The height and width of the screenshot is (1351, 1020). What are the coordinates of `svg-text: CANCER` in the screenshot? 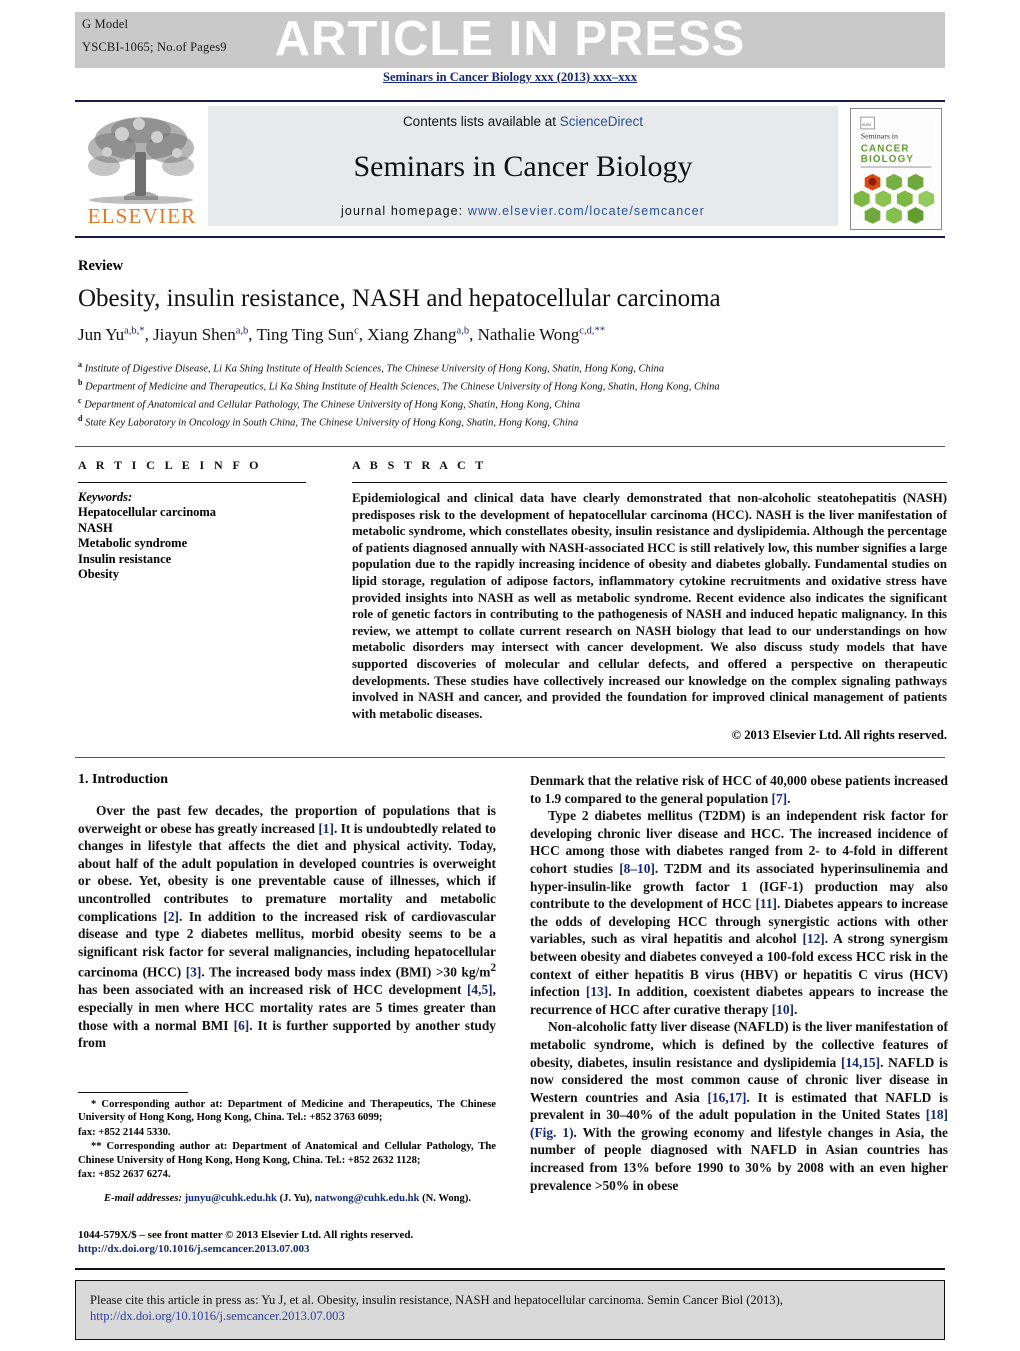 It's located at (885, 148).